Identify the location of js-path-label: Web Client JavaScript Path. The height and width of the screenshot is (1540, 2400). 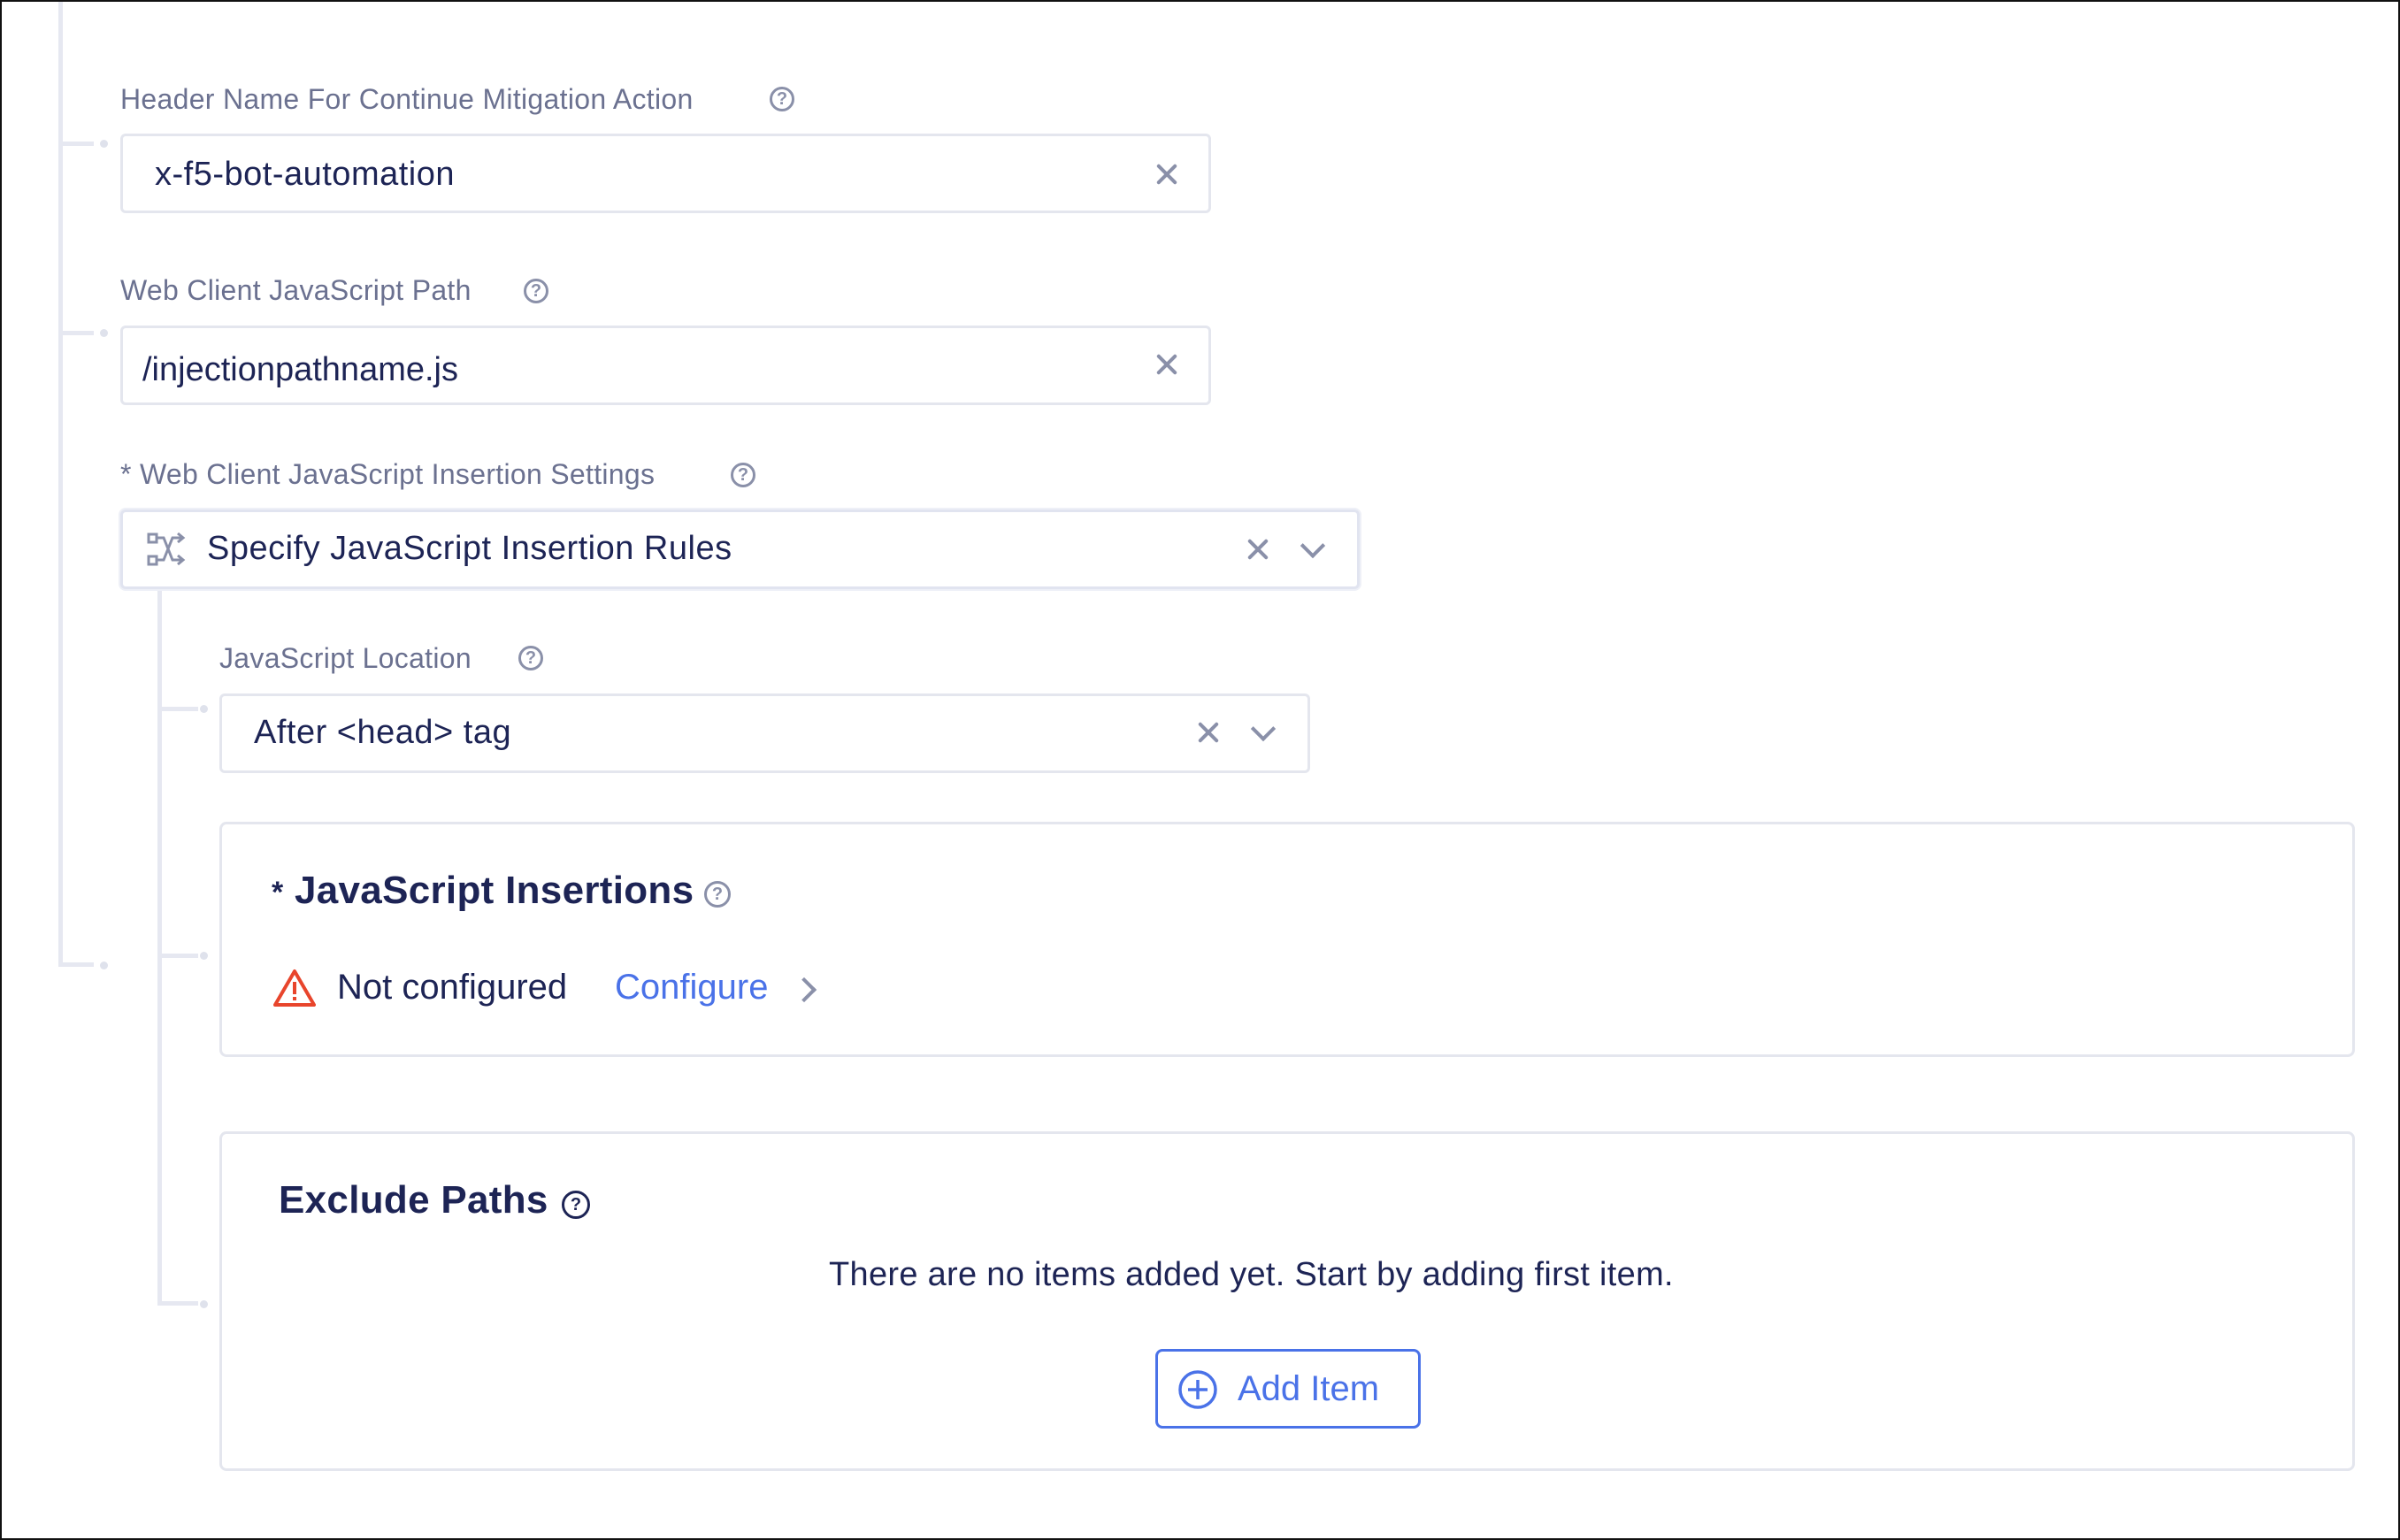
(296, 290).